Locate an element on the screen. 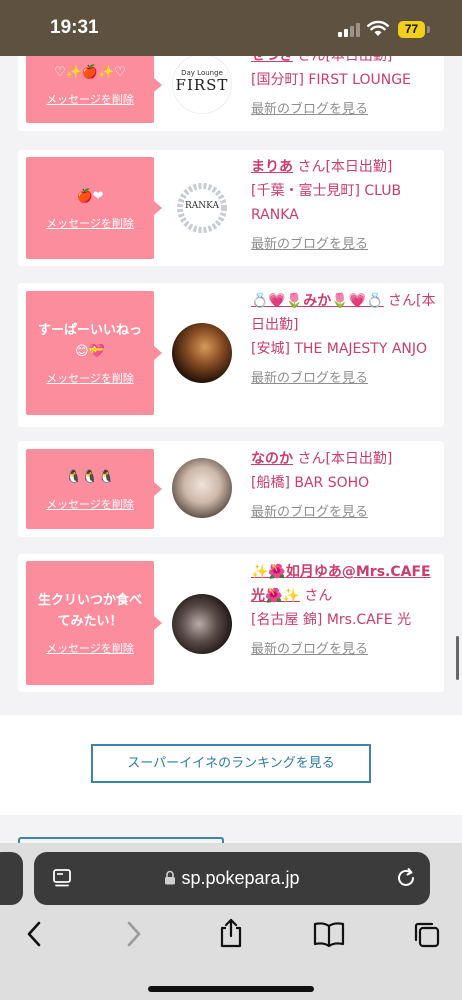  avatar: Day Lounge FIRST is located at coordinates (202, 85).